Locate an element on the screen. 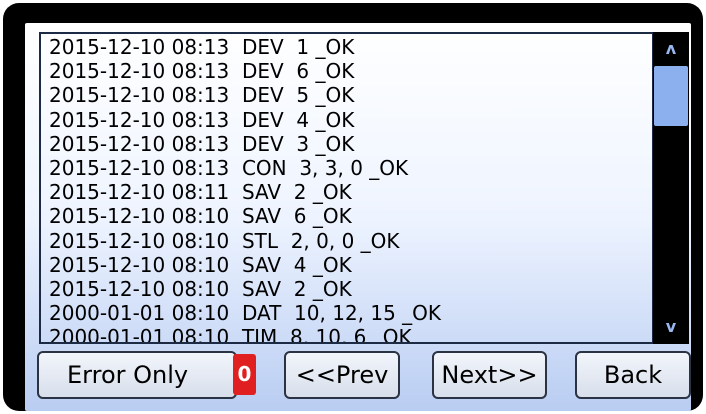 The height and width of the screenshot is (414, 706). log-entry: 2015-12-10 08:13 DEV 1 _OK is located at coordinates (350, 47).